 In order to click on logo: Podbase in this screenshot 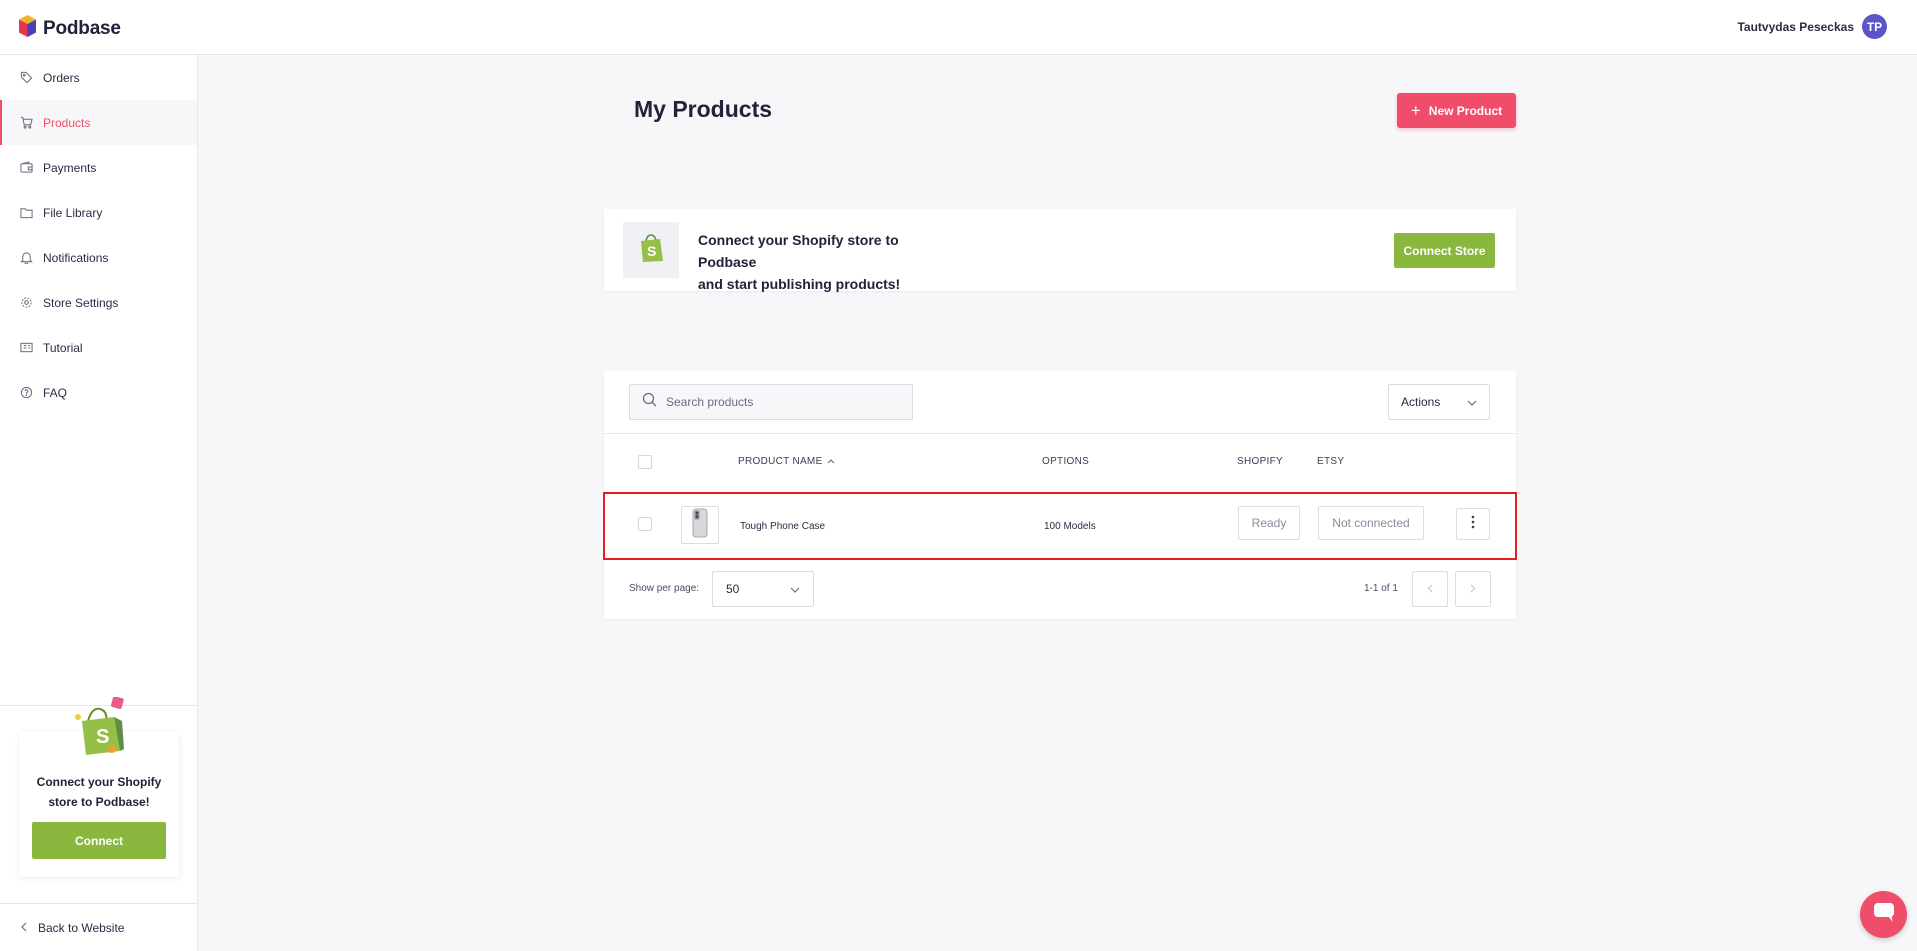, I will do `click(69, 28)`.